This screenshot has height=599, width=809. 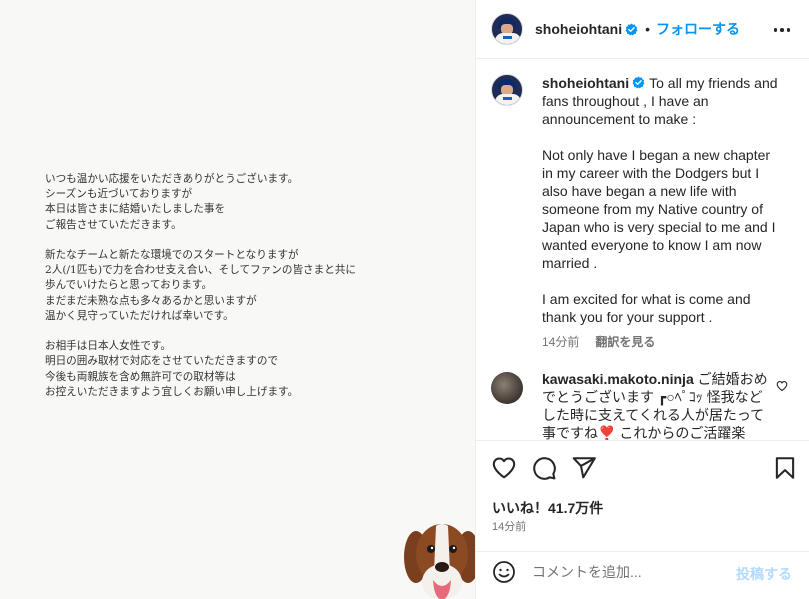 I want to click on letter-line: シーズンも近づいておりますが, so click(x=119, y=194).